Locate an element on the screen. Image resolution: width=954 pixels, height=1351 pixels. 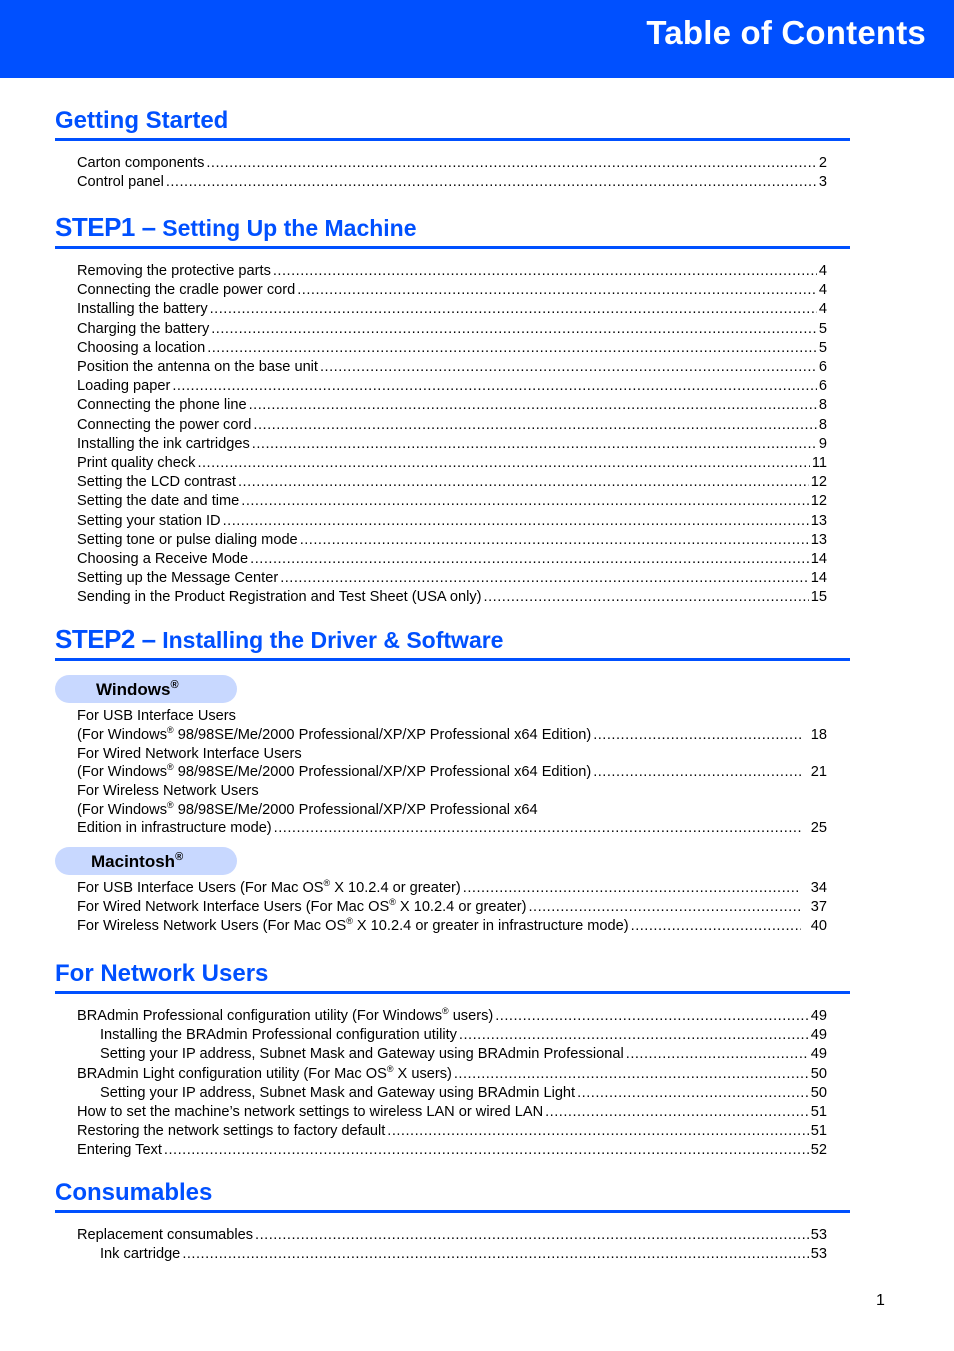
toc-entry: Edition in infrastructure mode)25 is located at coordinates (441, 828).